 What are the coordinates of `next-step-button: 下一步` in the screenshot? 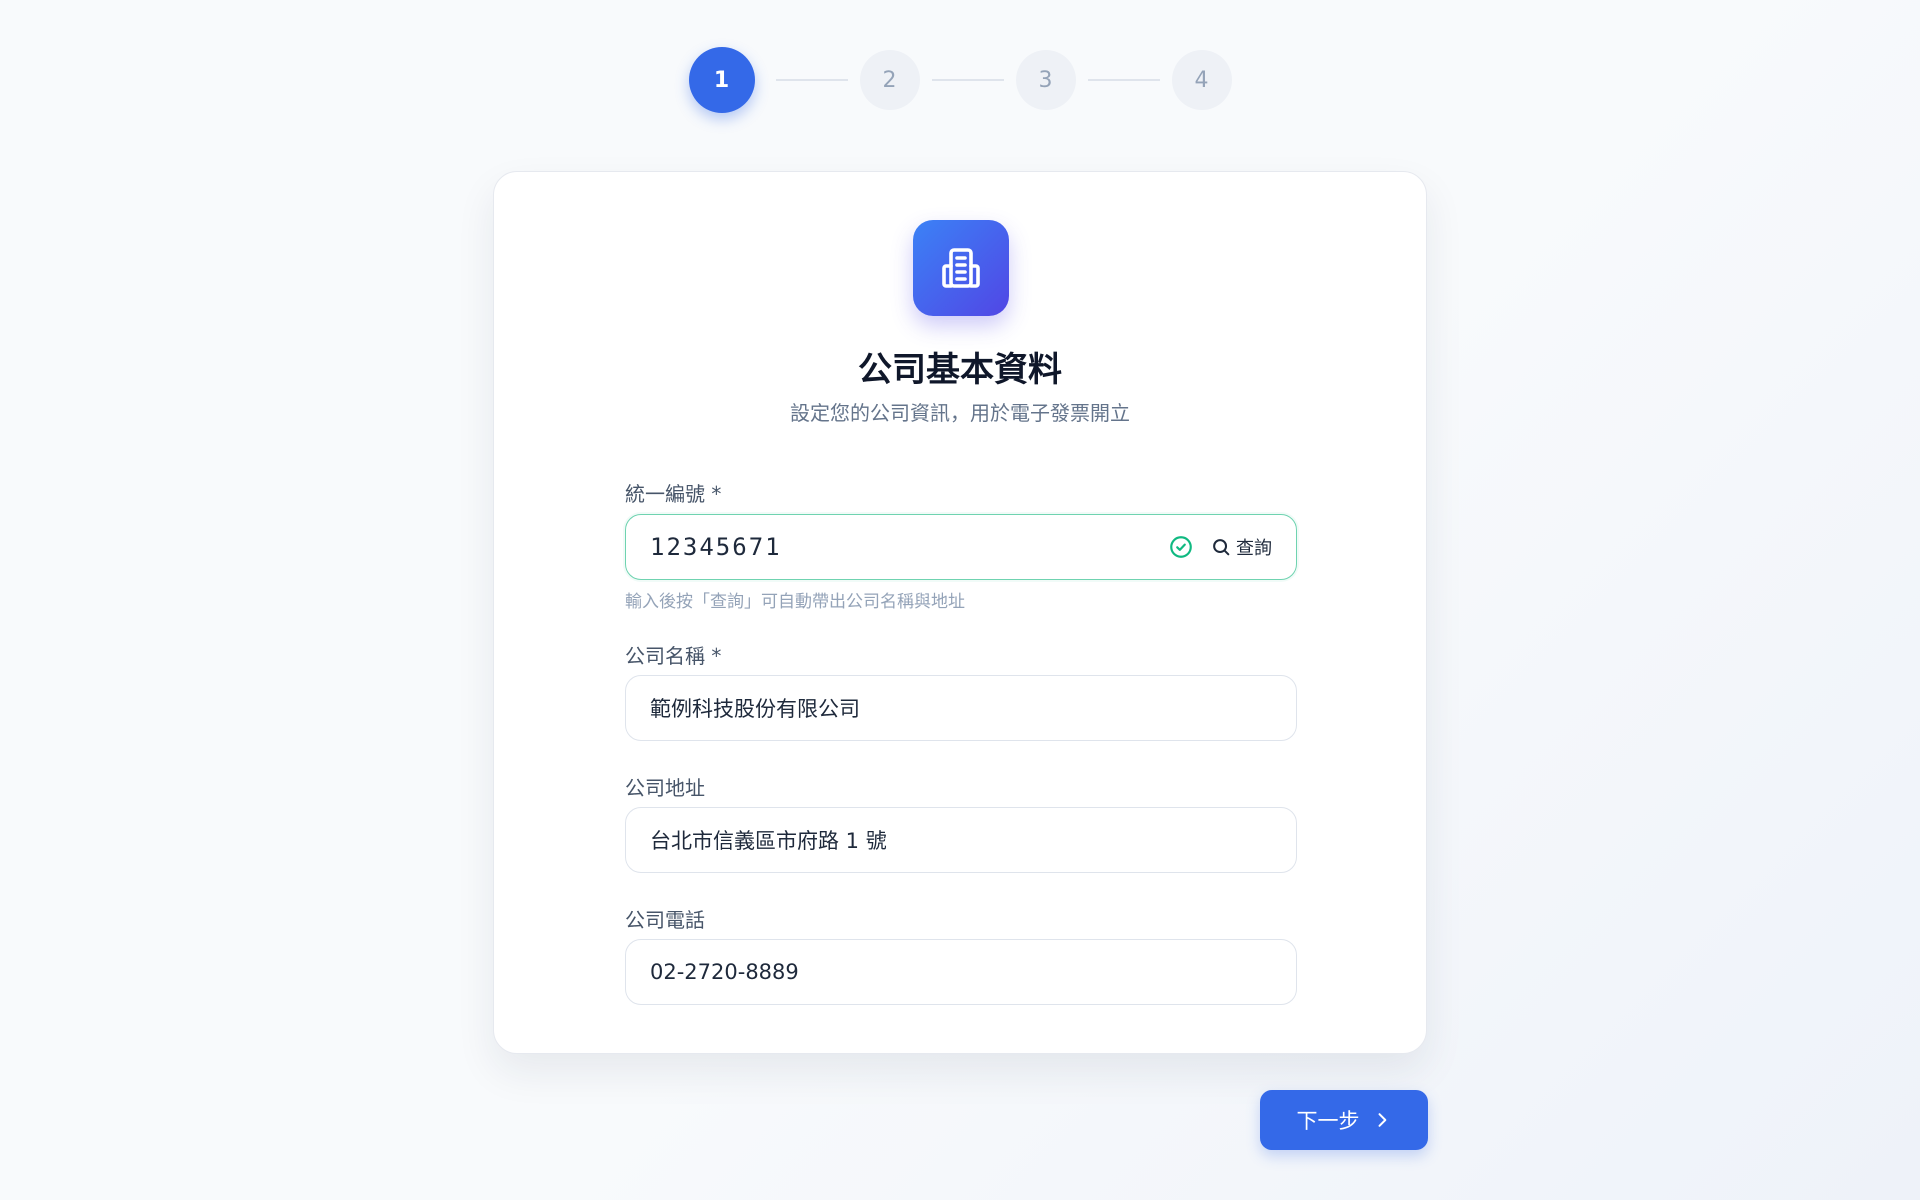 It's located at (1344, 1120).